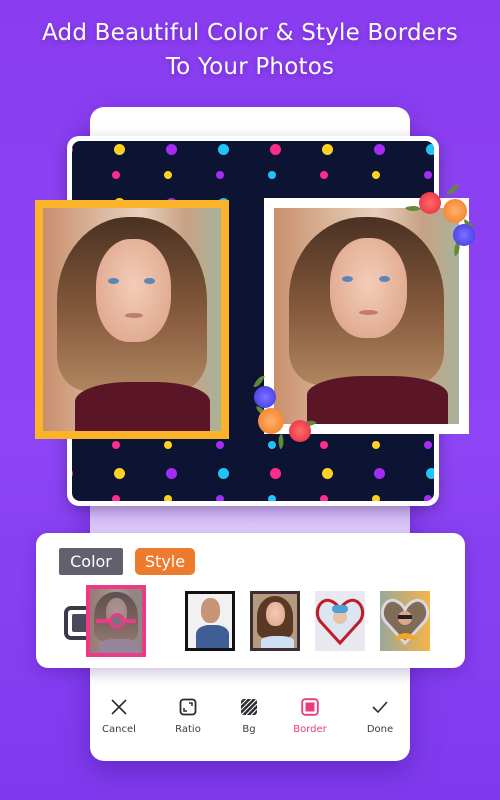 The width and height of the screenshot is (500, 800). What do you see at coordinates (165, 561) in the screenshot?
I see `tab-style: Style` at bounding box center [165, 561].